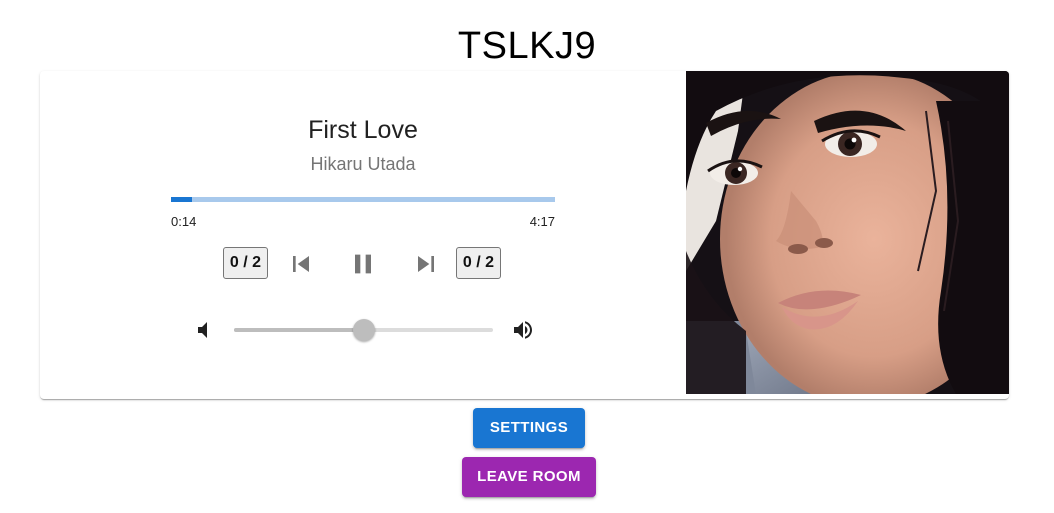  I want to click on volume-slider-track, so click(299, 330).